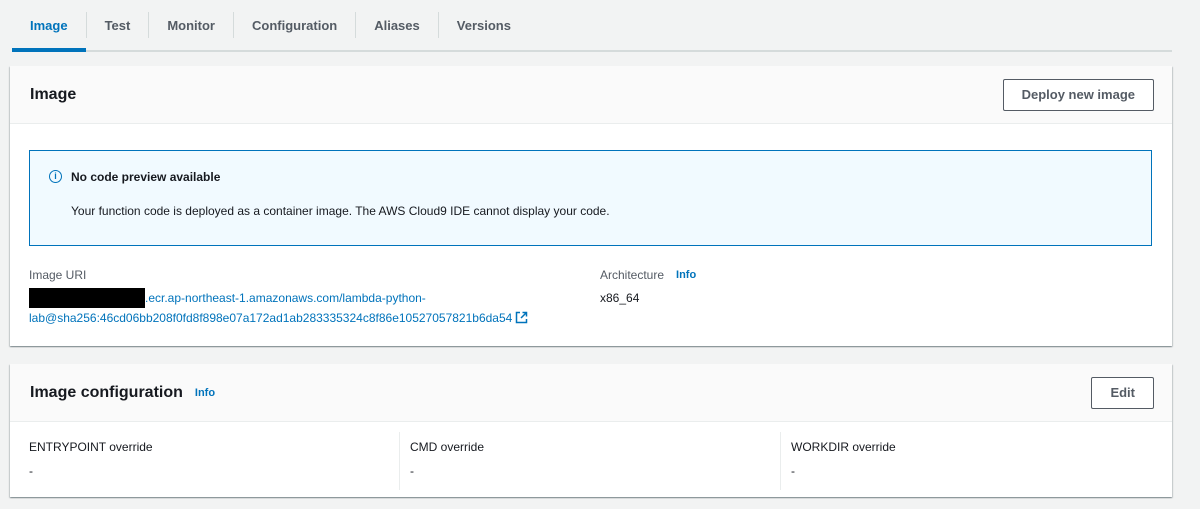  I want to click on image-panel-header: Image Deploy new image, so click(591, 95).